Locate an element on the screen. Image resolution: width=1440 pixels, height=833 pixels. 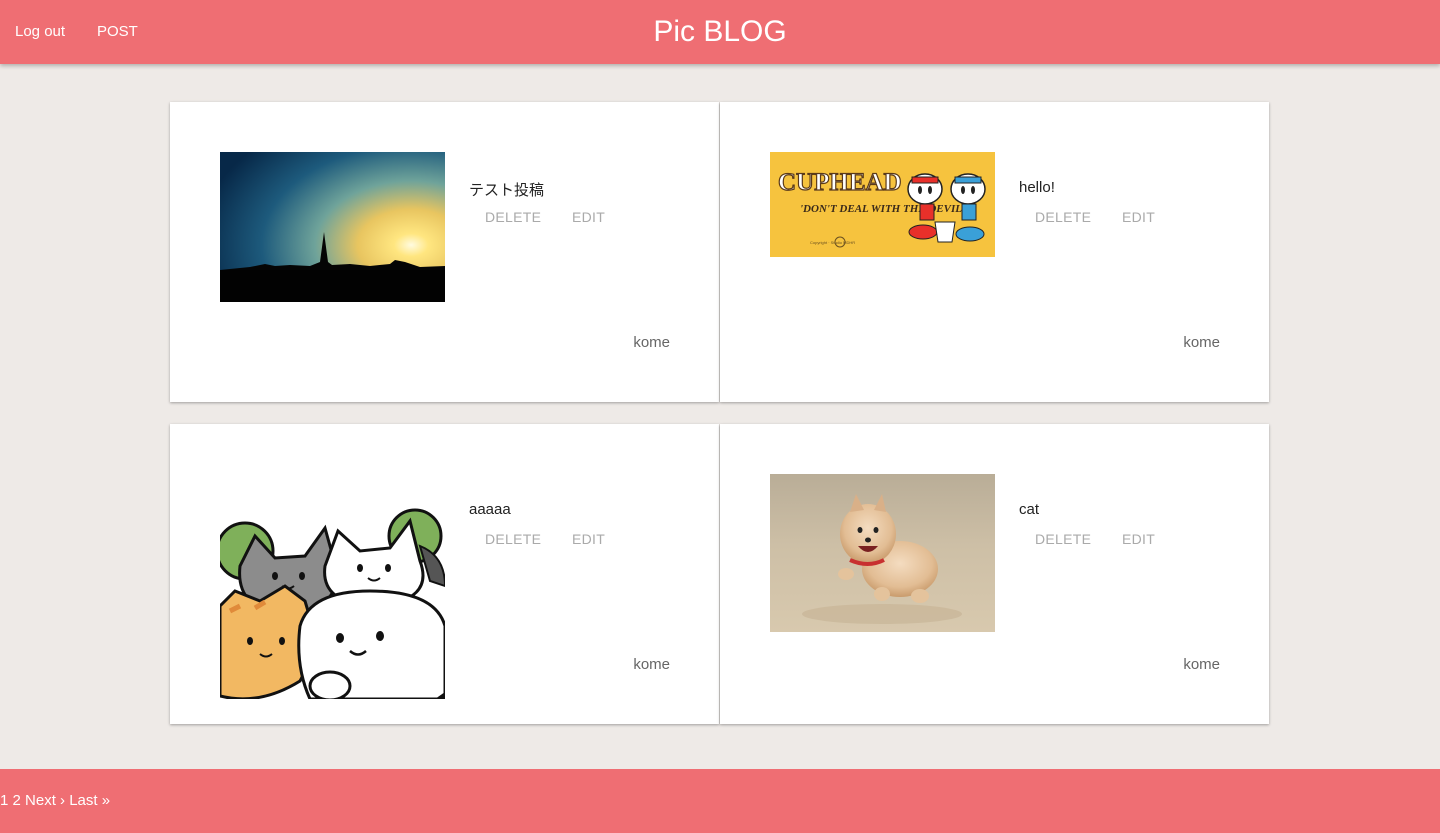
cuphead-logo-text: CUPHEAD is located at coordinates (840, 182).